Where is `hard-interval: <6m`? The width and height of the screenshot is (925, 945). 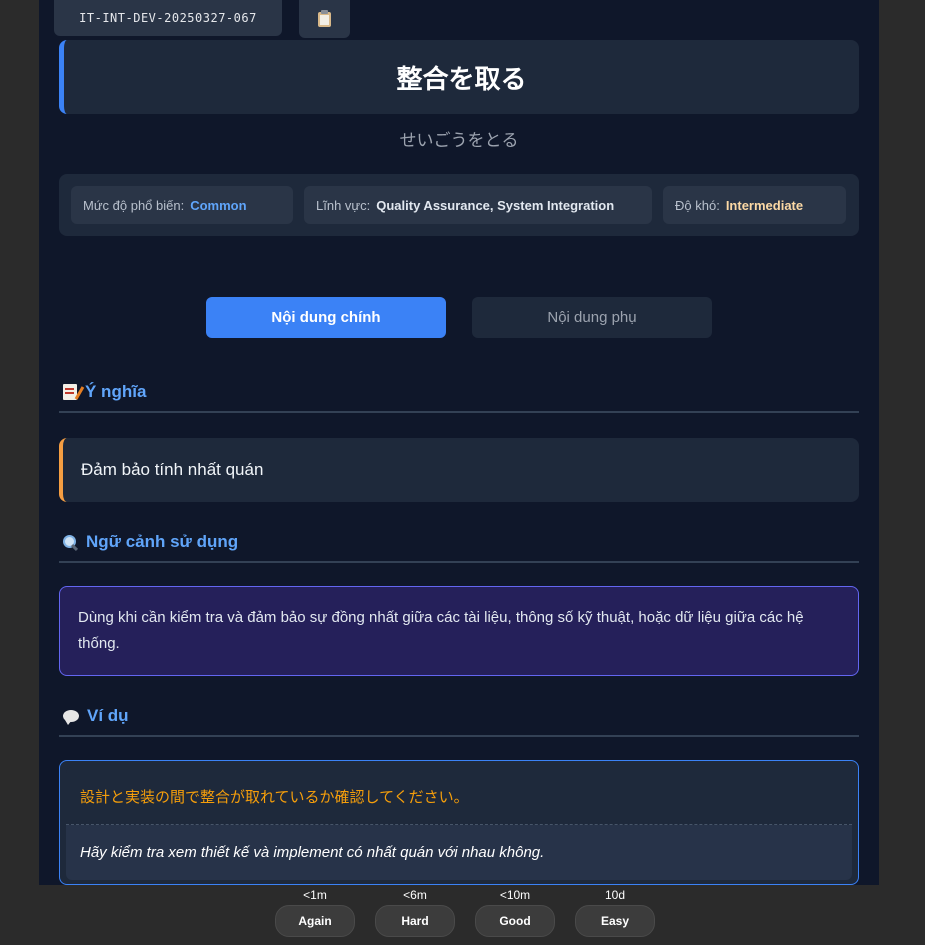 hard-interval: <6m is located at coordinates (415, 895).